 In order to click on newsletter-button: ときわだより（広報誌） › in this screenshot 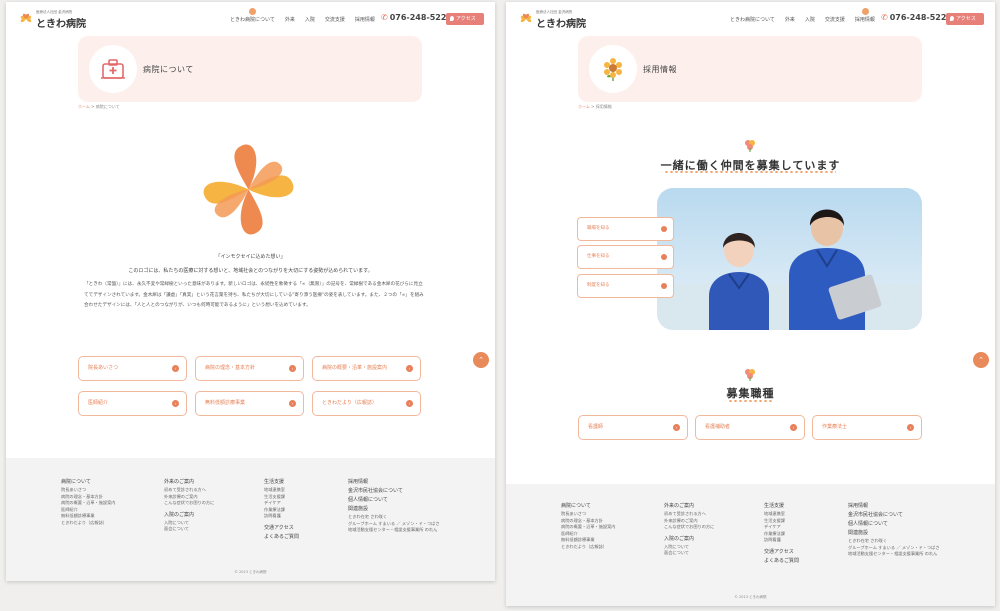, I will do `click(366, 403)`.